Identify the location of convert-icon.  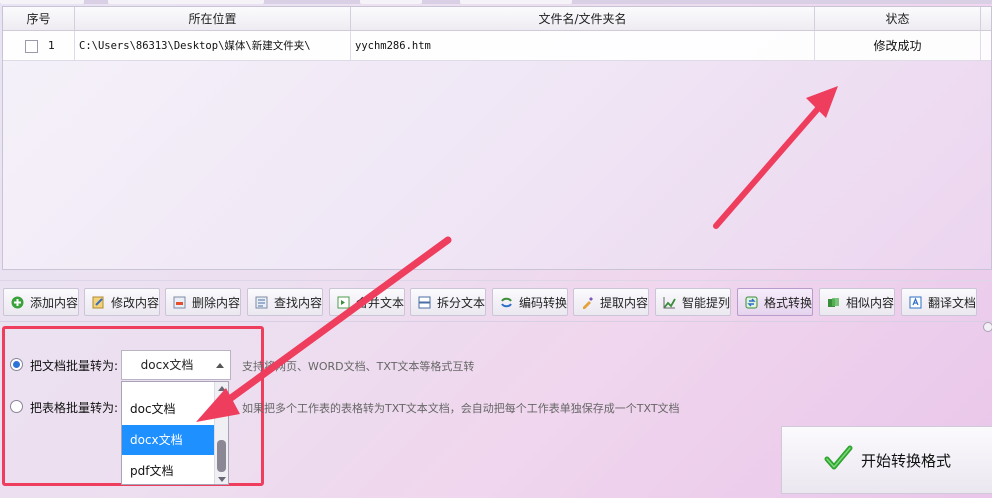
(751, 302).